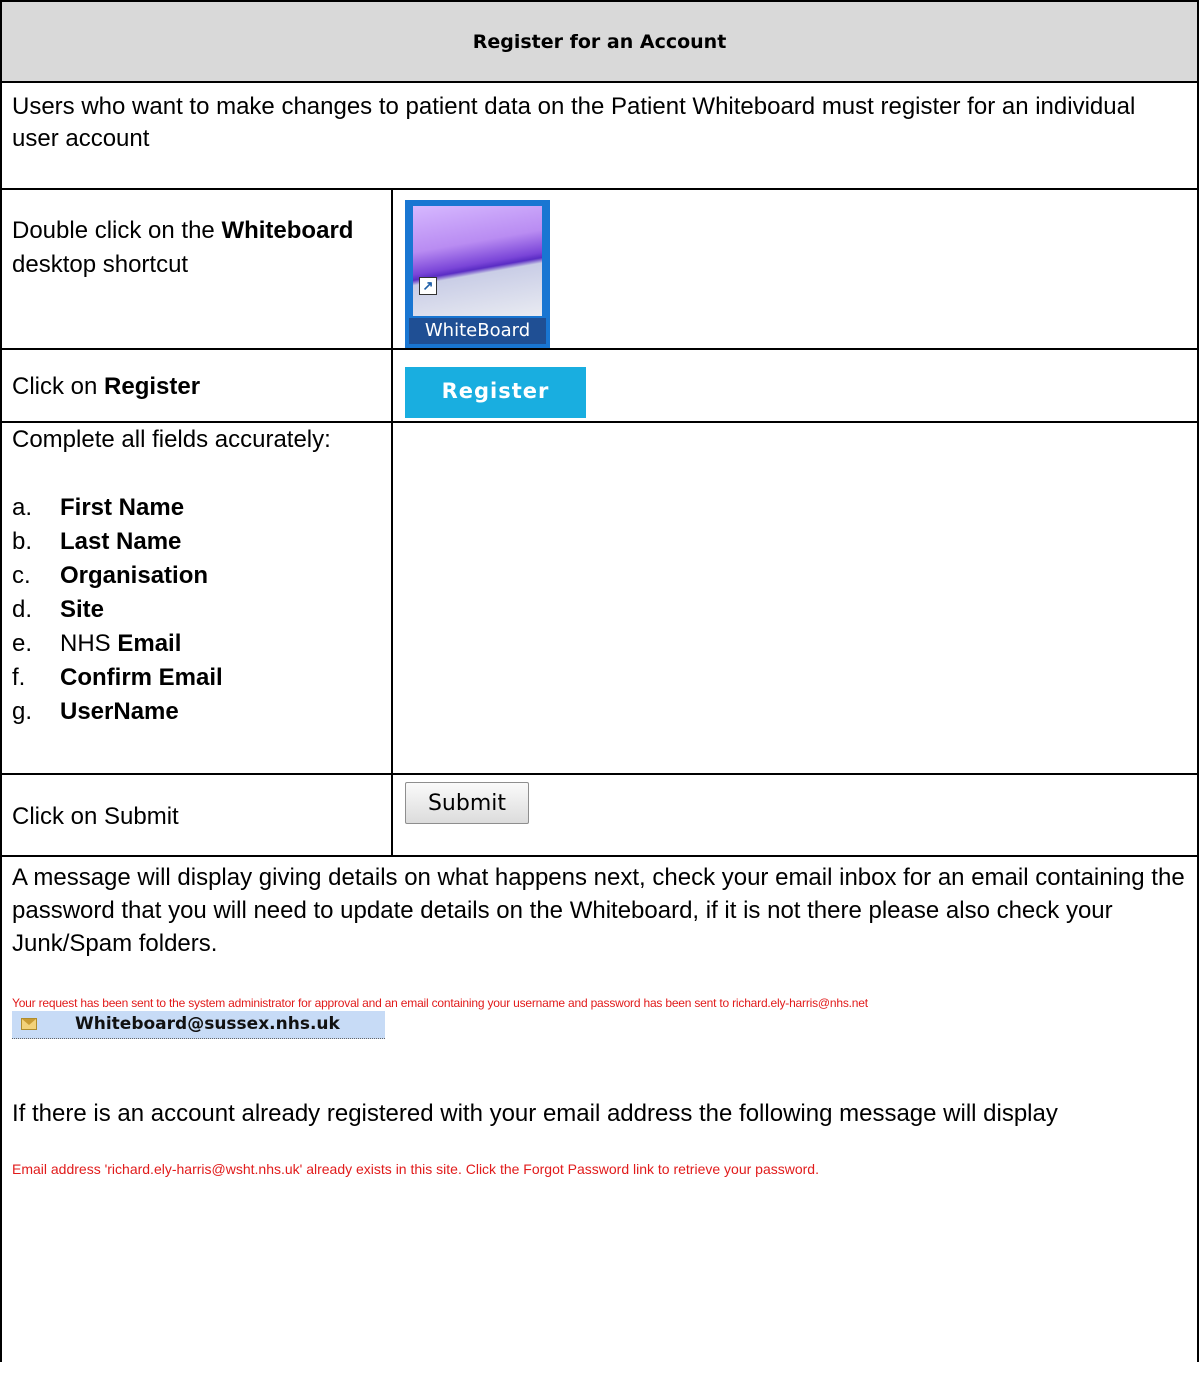  What do you see at coordinates (121, 643) in the screenshot?
I see `field-label: NHS Email` at bounding box center [121, 643].